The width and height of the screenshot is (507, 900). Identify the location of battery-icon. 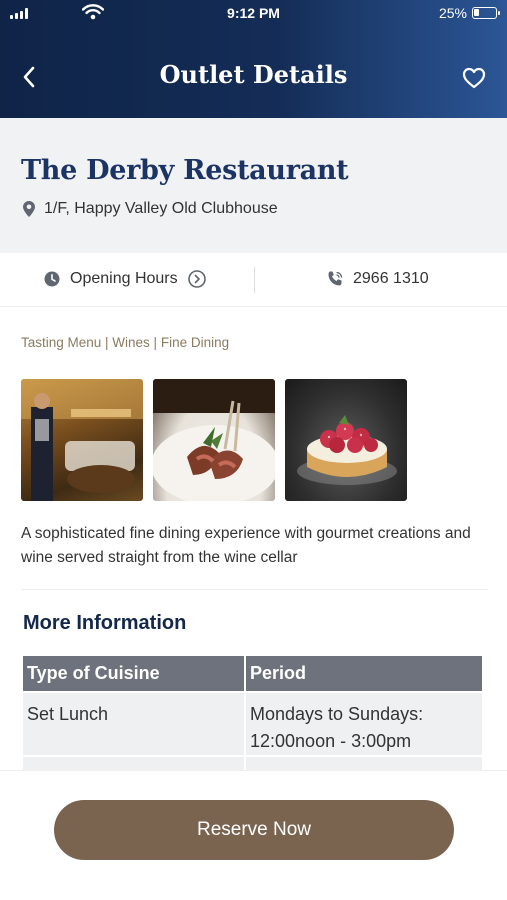
(486, 13).